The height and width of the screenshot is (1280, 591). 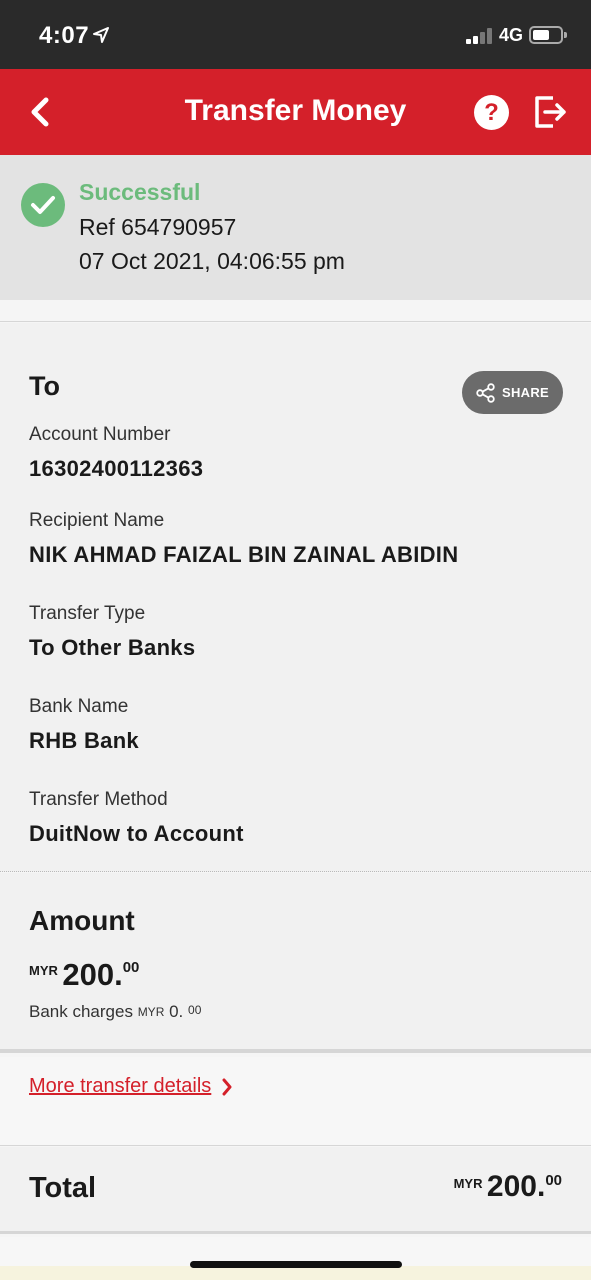 What do you see at coordinates (479, 36) in the screenshot?
I see `signal-strength-icon` at bounding box center [479, 36].